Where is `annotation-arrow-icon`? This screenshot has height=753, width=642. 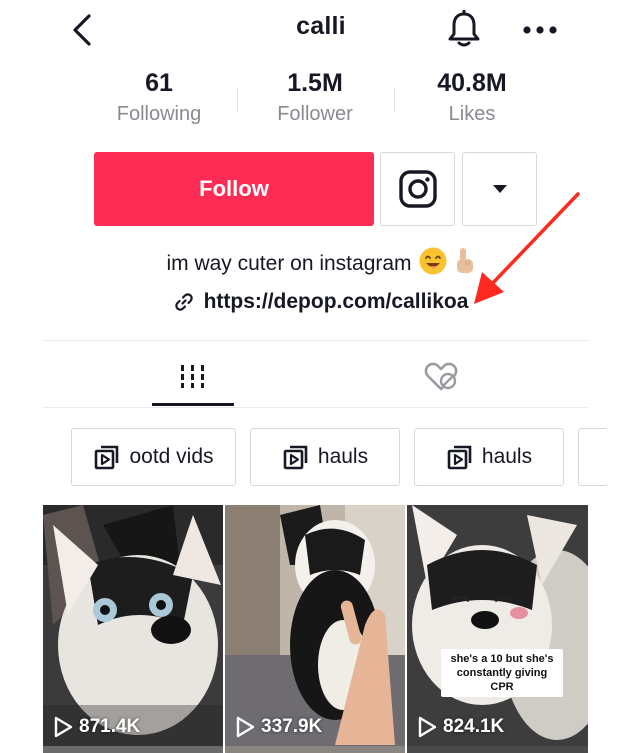
annotation-arrow-icon is located at coordinates (527, 248).